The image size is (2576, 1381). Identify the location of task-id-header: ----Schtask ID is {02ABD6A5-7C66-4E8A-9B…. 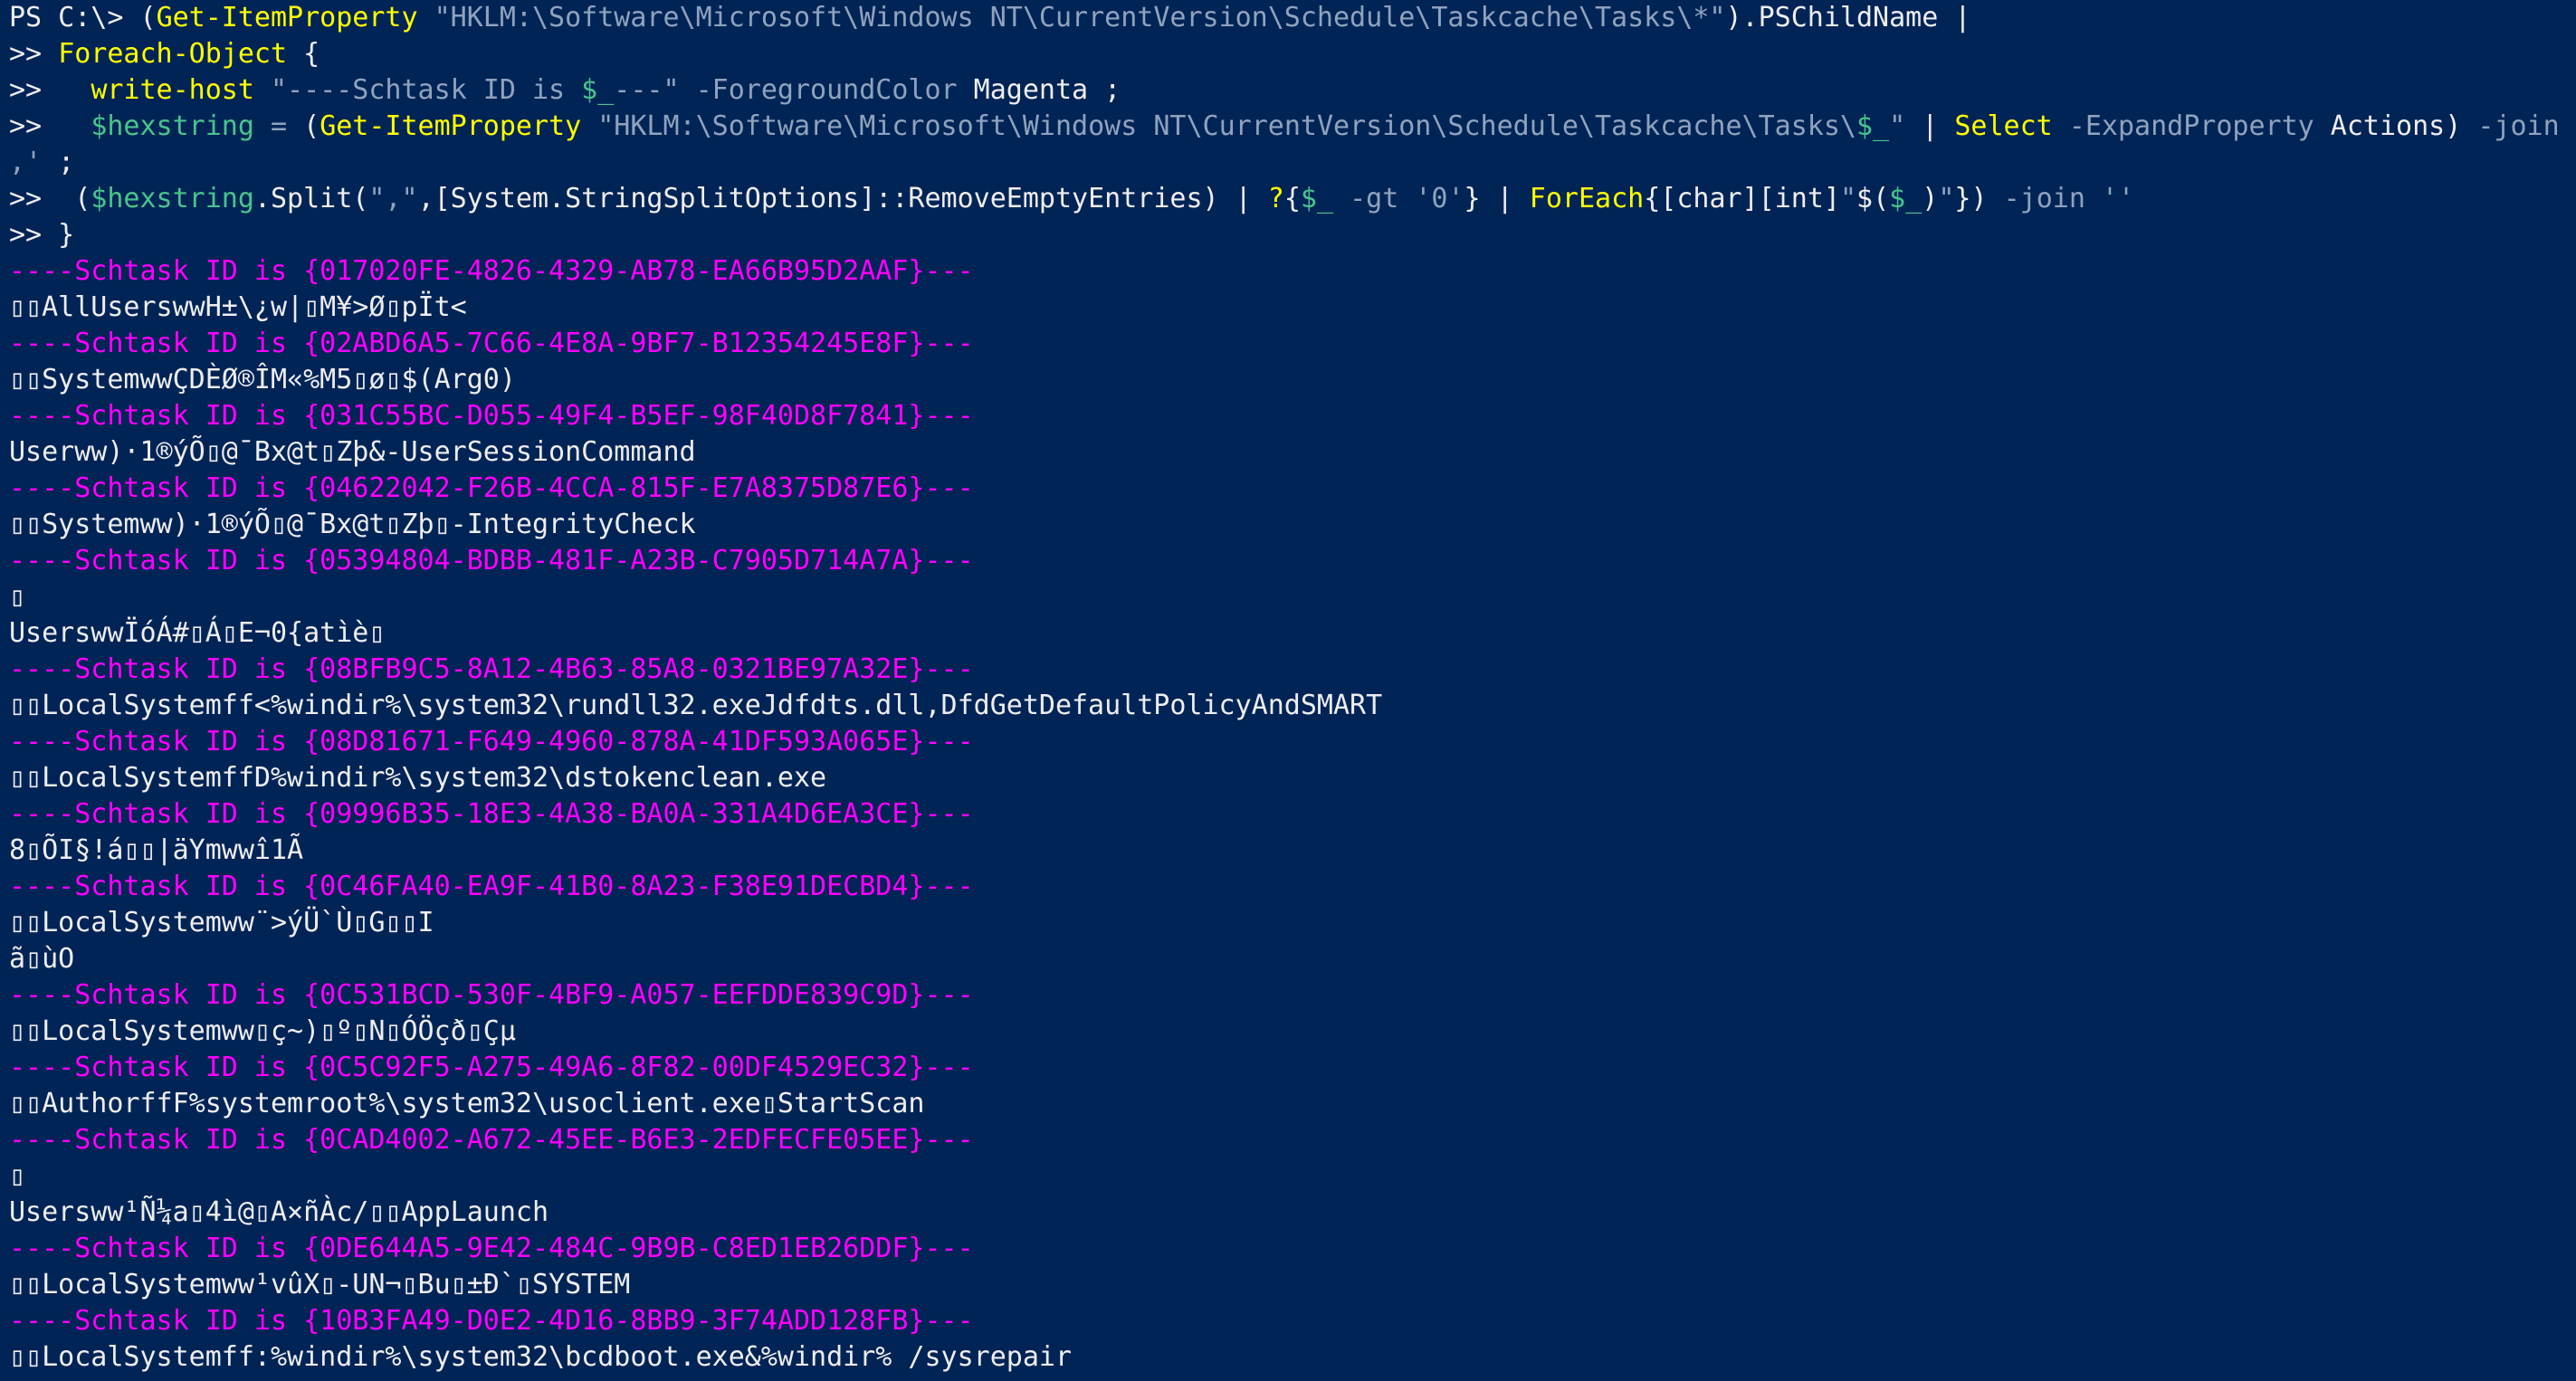
(492, 343).